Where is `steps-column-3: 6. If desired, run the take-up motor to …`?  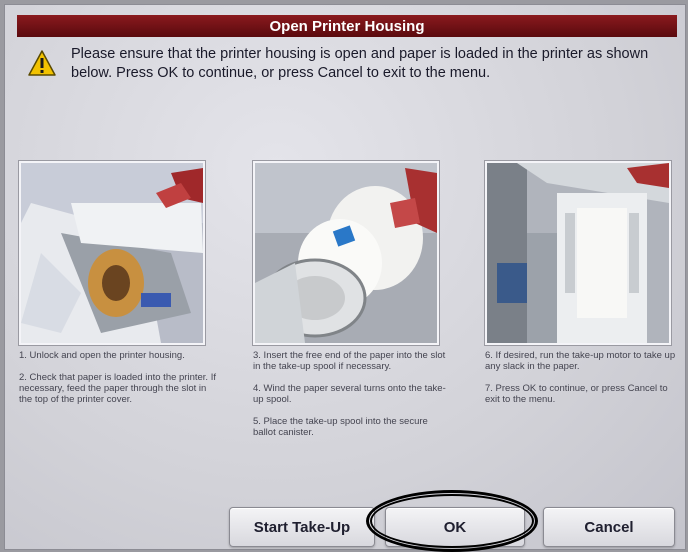 steps-column-3: 6. If desired, run the take-up motor to … is located at coordinates (585, 383).